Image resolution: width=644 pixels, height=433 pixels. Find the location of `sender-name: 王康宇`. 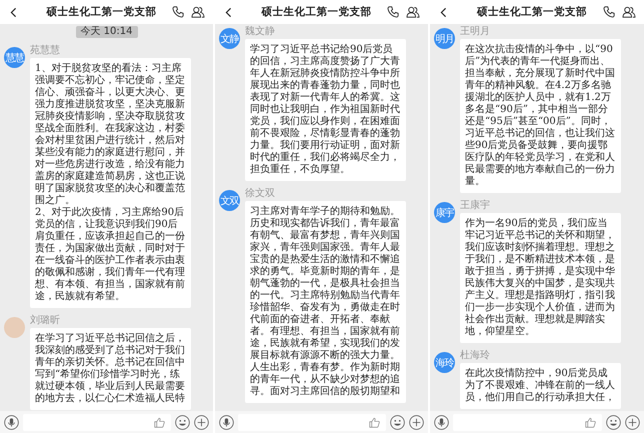

sender-name: 王康宇 is located at coordinates (475, 205).